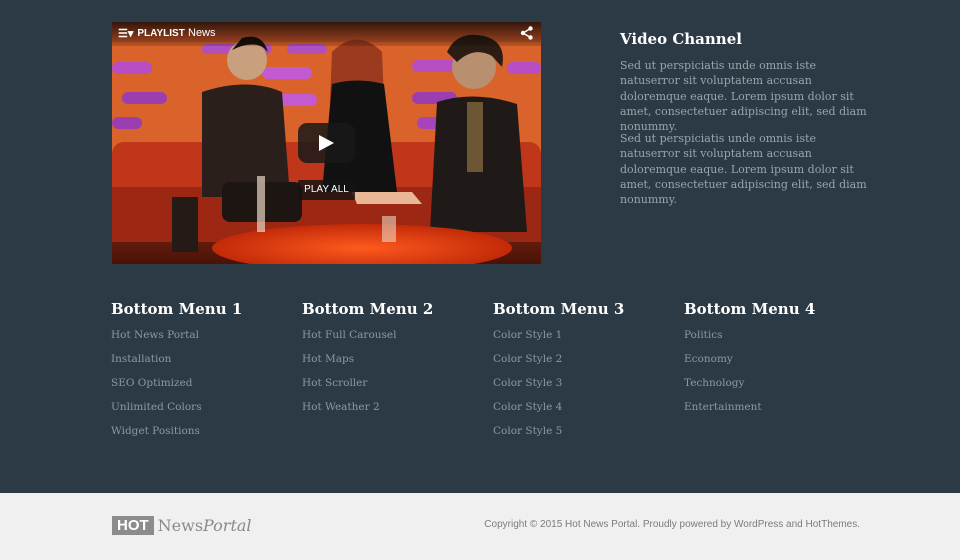  I want to click on menu-link: Technology, so click(774, 383).